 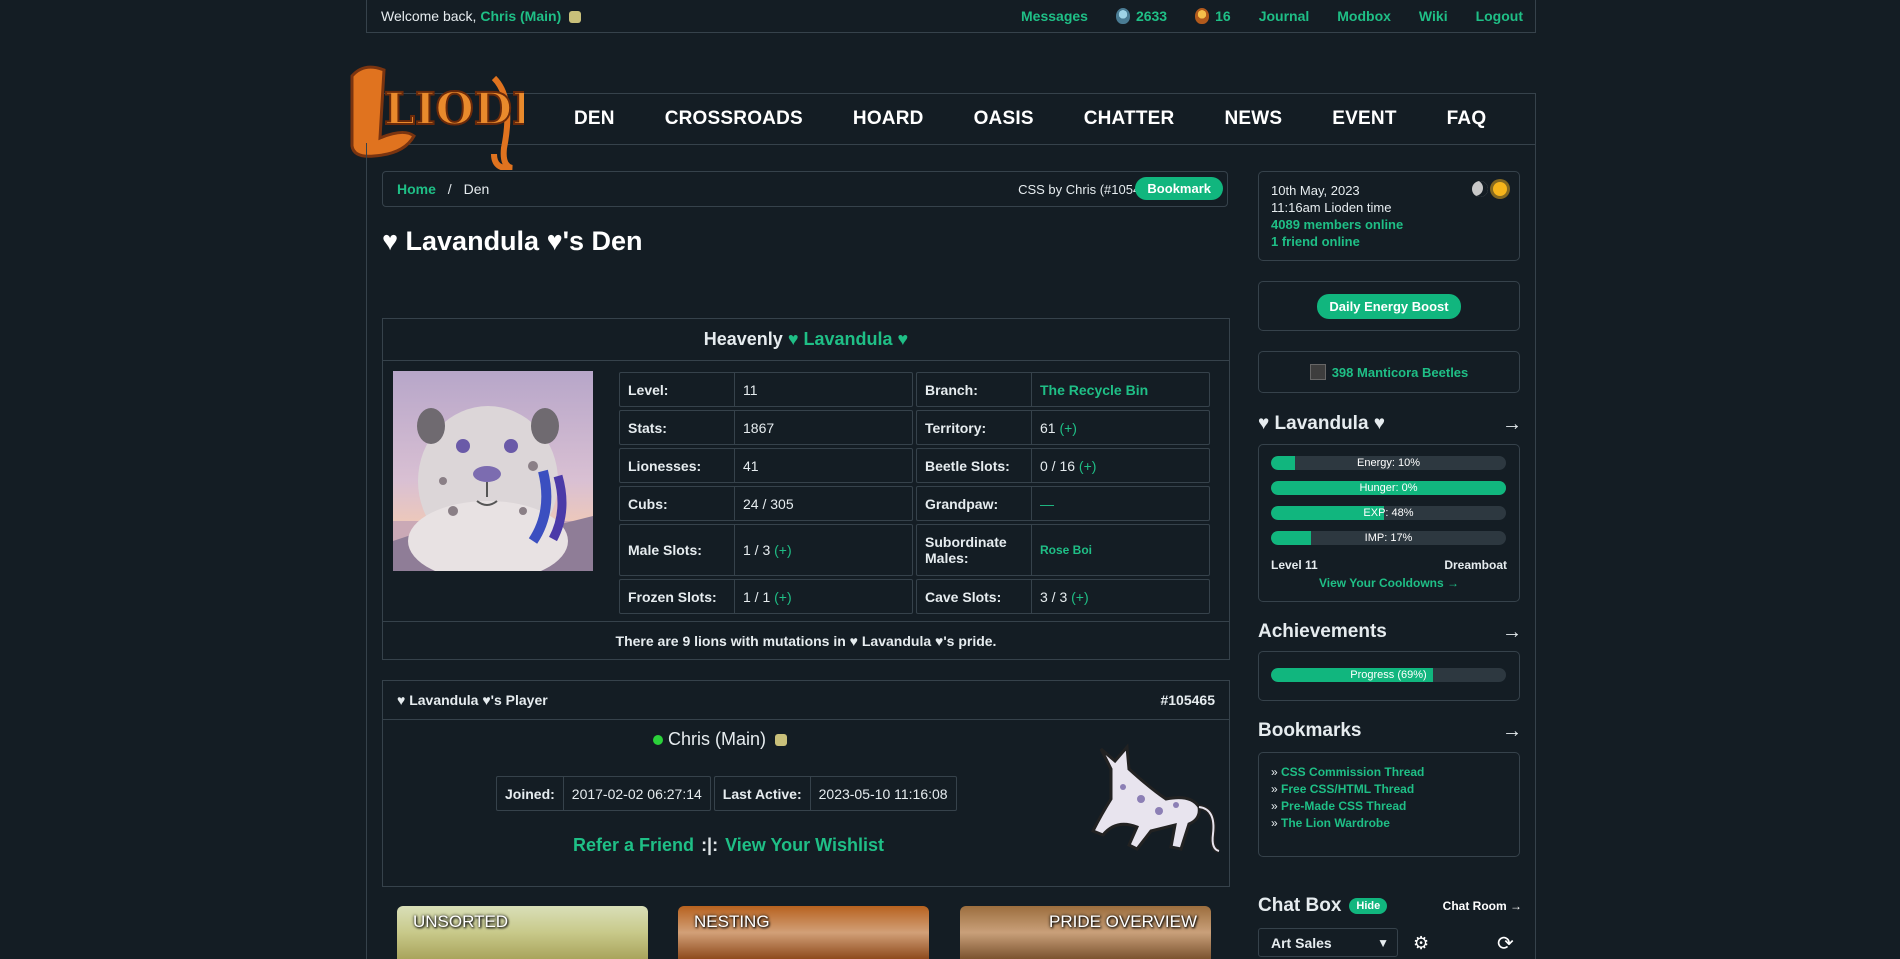 I want to click on achievements-arrow-icon: →, so click(x=1512, y=632).